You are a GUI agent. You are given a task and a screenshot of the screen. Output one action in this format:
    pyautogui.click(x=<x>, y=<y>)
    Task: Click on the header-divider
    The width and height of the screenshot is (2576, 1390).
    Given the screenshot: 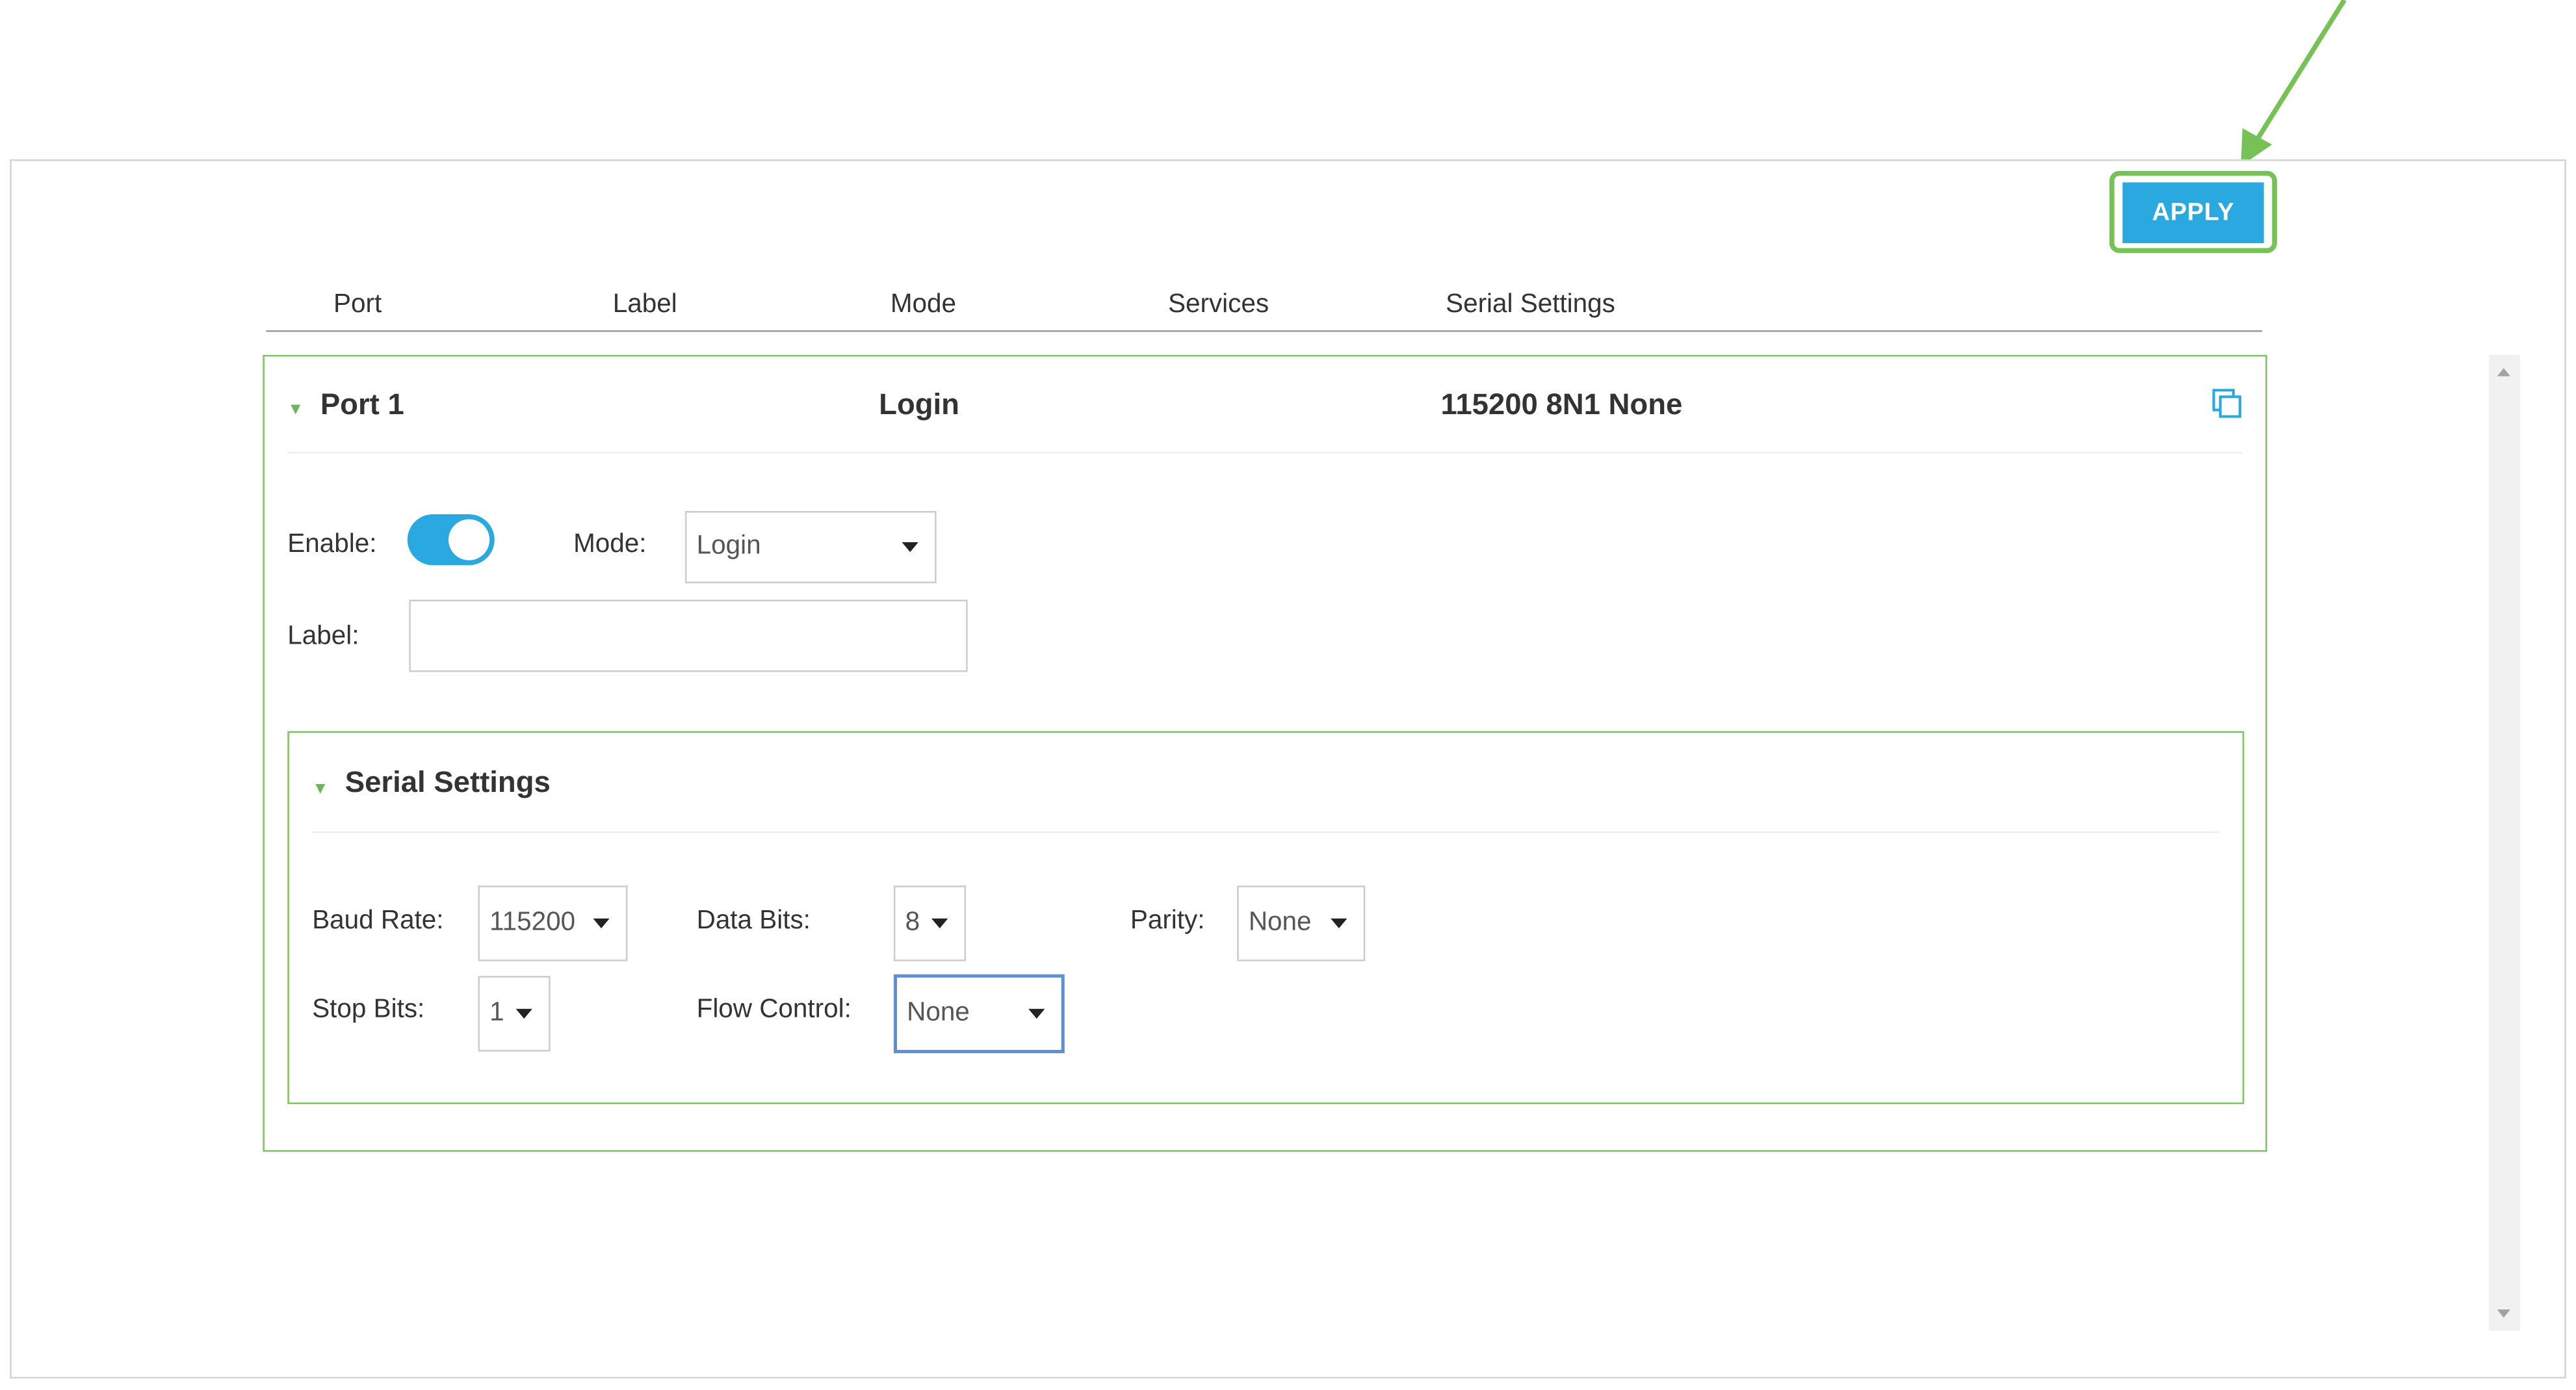 What is the action you would take?
    pyautogui.click(x=1264, y=331)
    